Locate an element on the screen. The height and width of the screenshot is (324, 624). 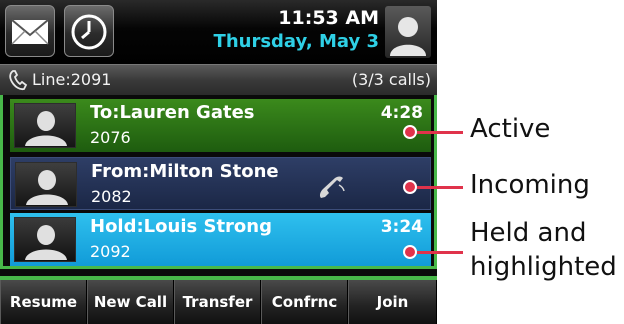
callout-active: Active is located at coordinates (510, 129).